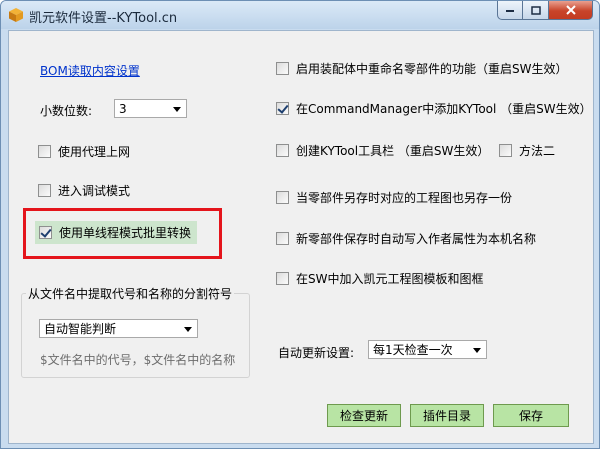 This screenshot has width=600, height=449. I want to click on drawing-template-label: 在SW中加入凯元工程图模板和图框, so click(390, 279).